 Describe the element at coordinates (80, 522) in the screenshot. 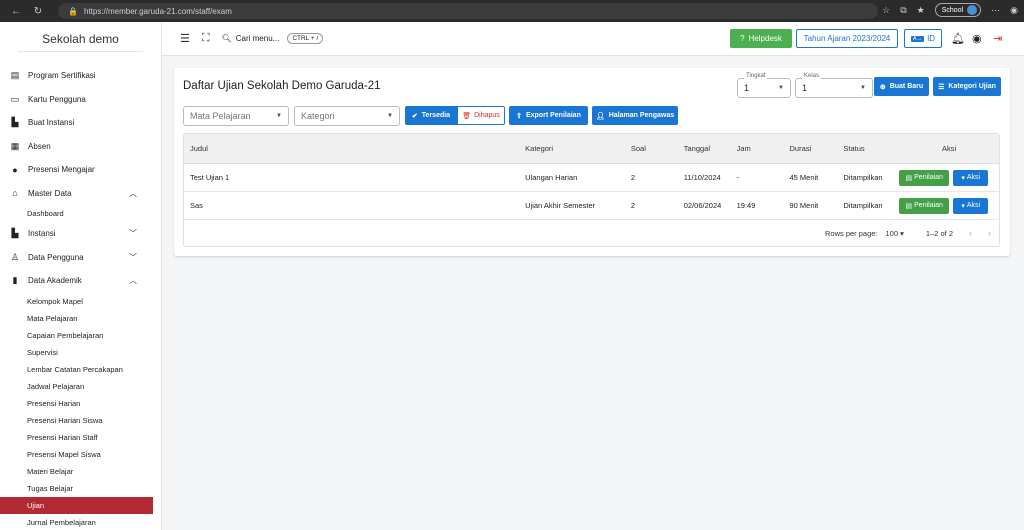

I see `sidebar-subitem: Jurnal Pembelajaran` at that location.